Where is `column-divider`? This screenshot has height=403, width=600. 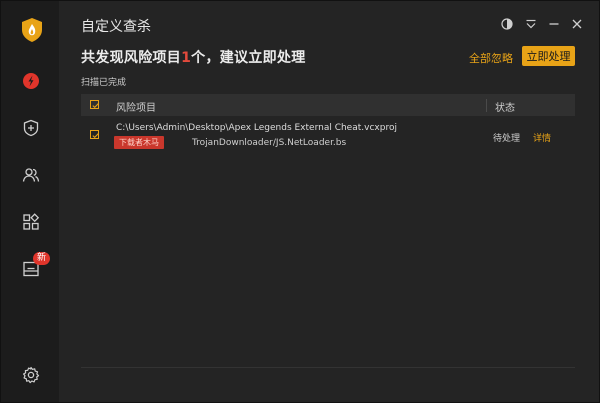
column-divider is located at coordinates (486, 105).